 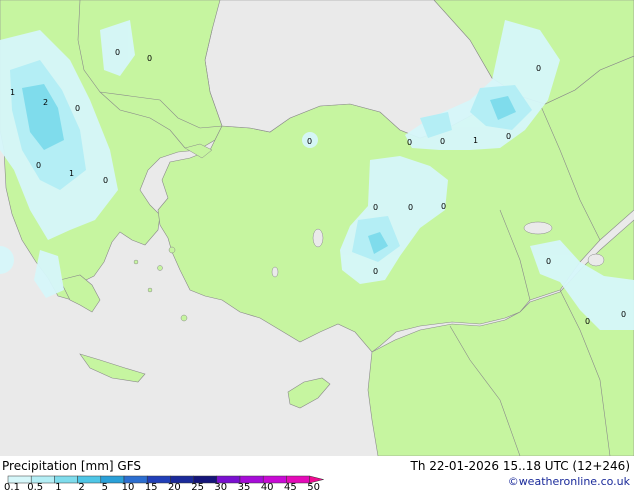 I want to click on product-name: Precipitation [mm], so click(x=58, y=466).